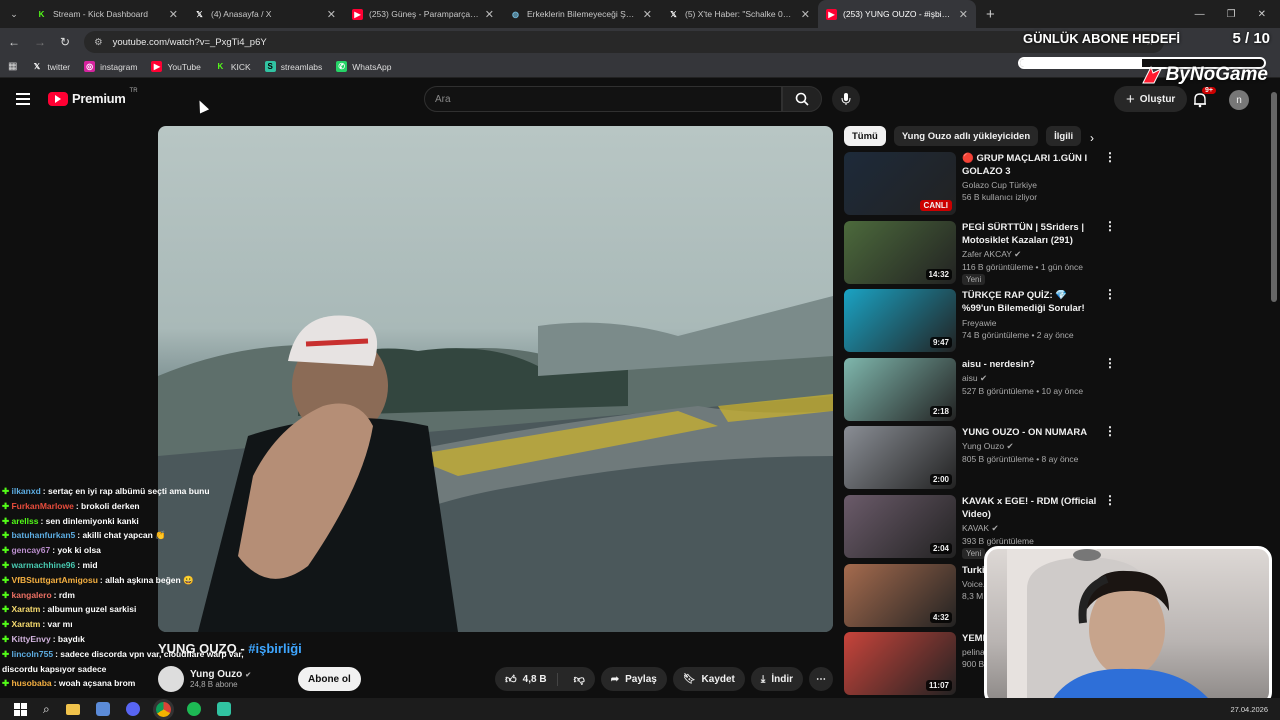 This screenshot has height=720, width=1280. I want to click on save-button: 🔖︎ Kaydet, so click(708, 679).